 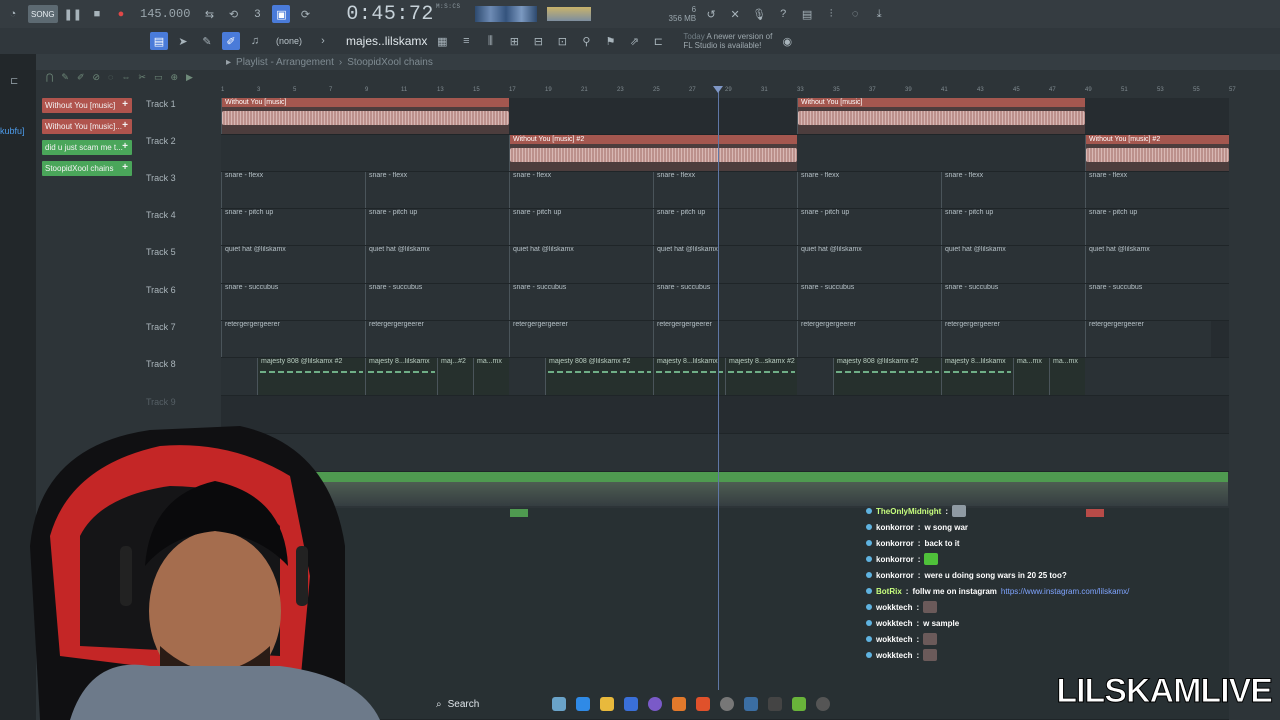 What do you see at coordinates (655, 704) in the screenshot?
I see `discord-icon` at bounding box center [655, 704].